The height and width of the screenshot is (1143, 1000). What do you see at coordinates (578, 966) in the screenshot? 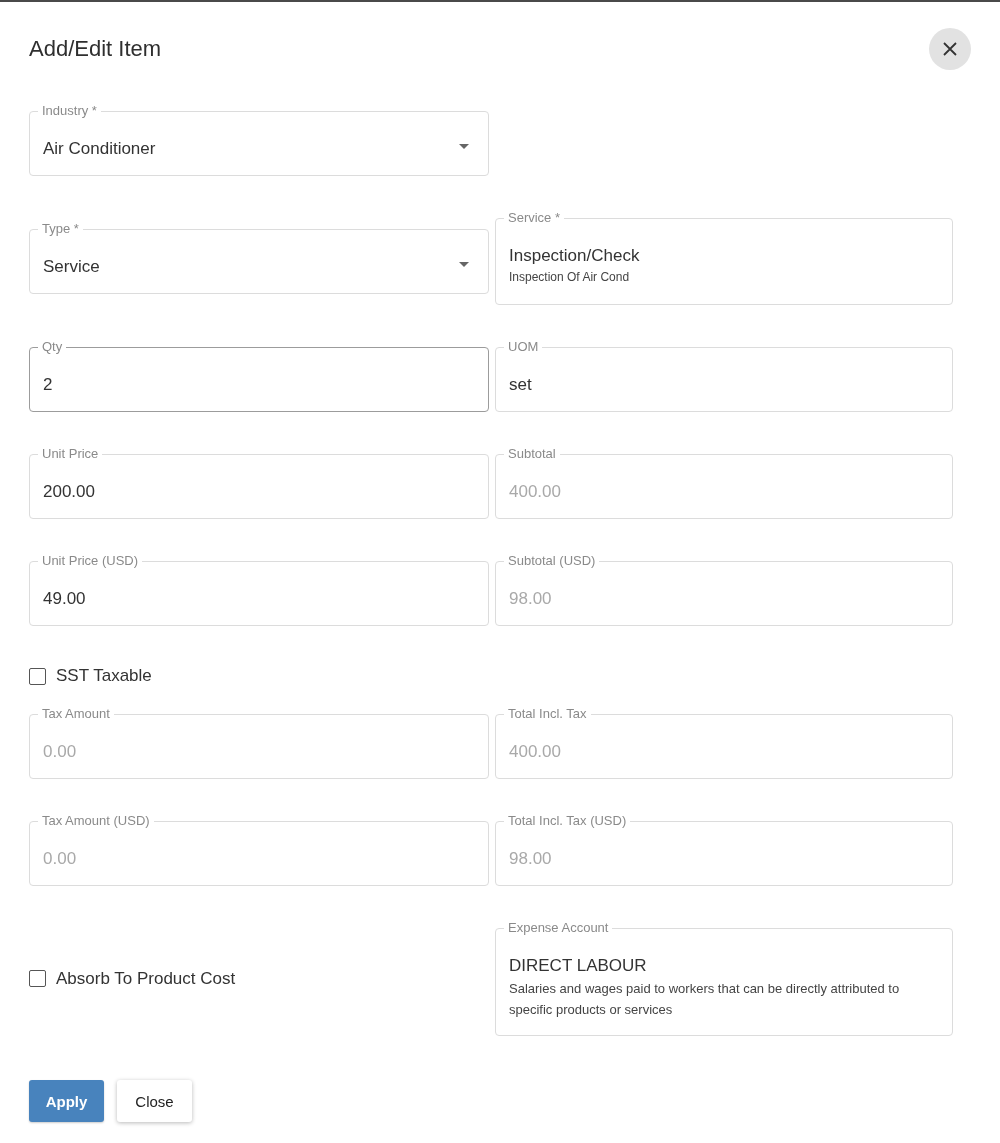
I see `field-value: DIRECT LABOUR` at bounding box center [578, 966].